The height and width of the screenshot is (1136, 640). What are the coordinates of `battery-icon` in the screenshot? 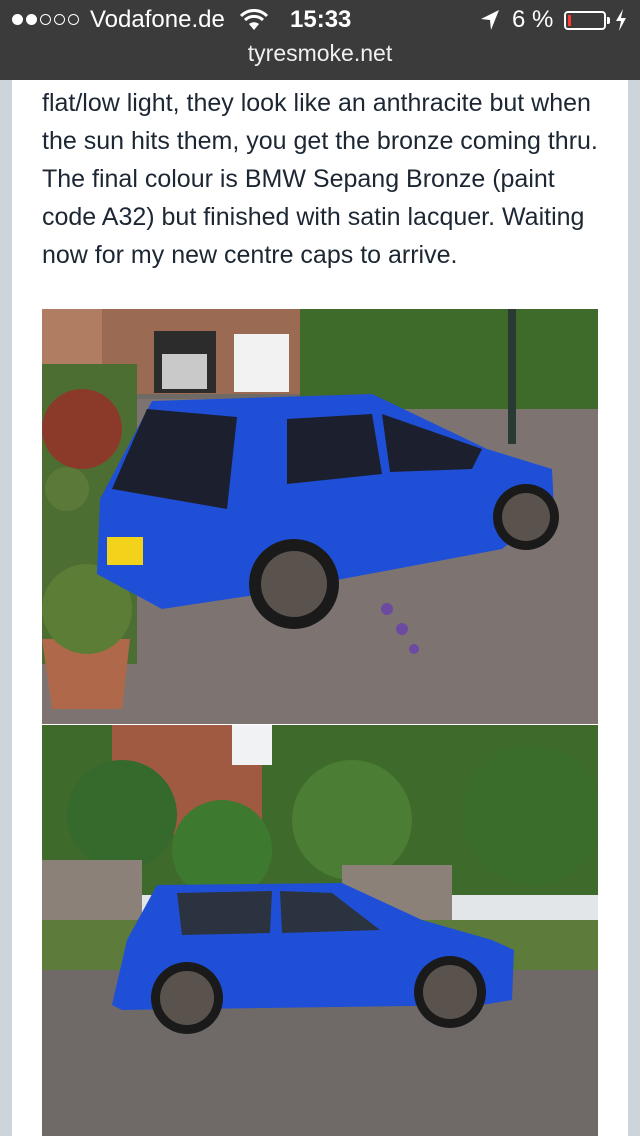 It's located at (585, 20).